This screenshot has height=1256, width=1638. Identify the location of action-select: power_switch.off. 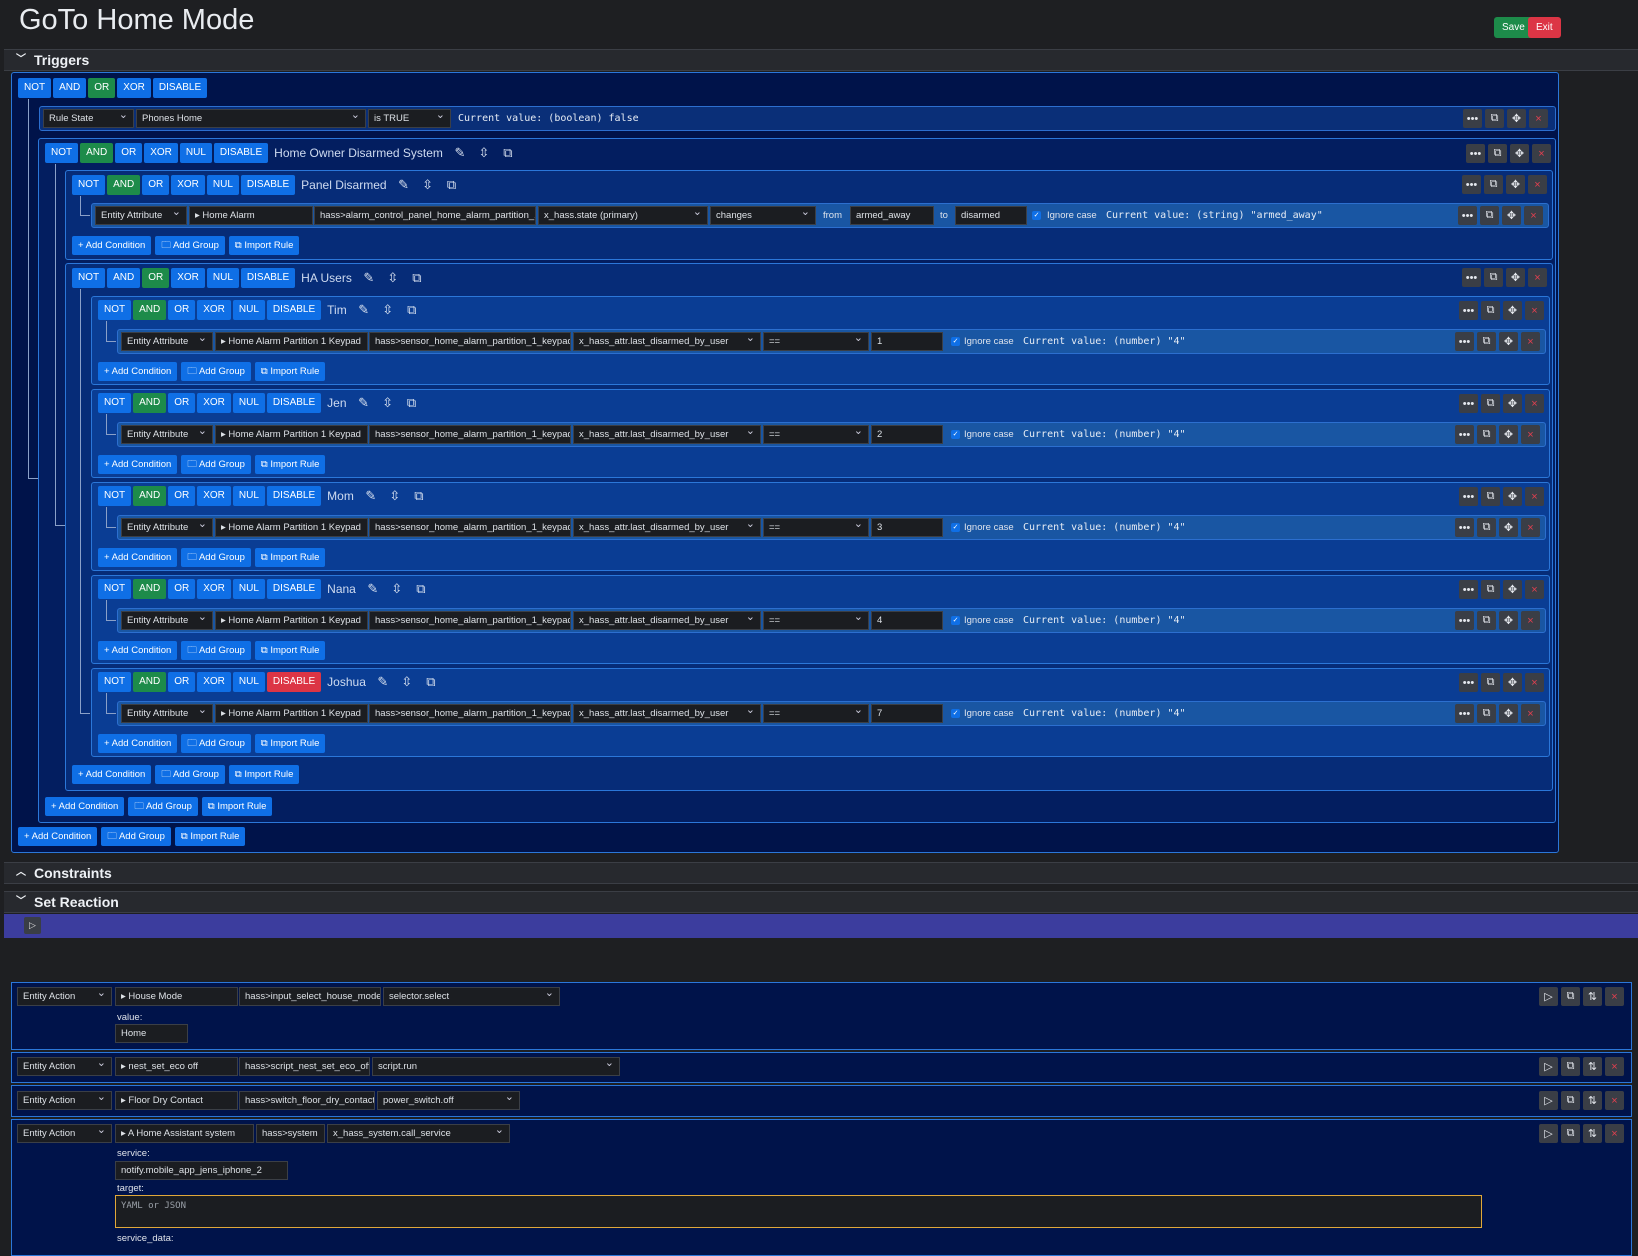
(448, 1100).